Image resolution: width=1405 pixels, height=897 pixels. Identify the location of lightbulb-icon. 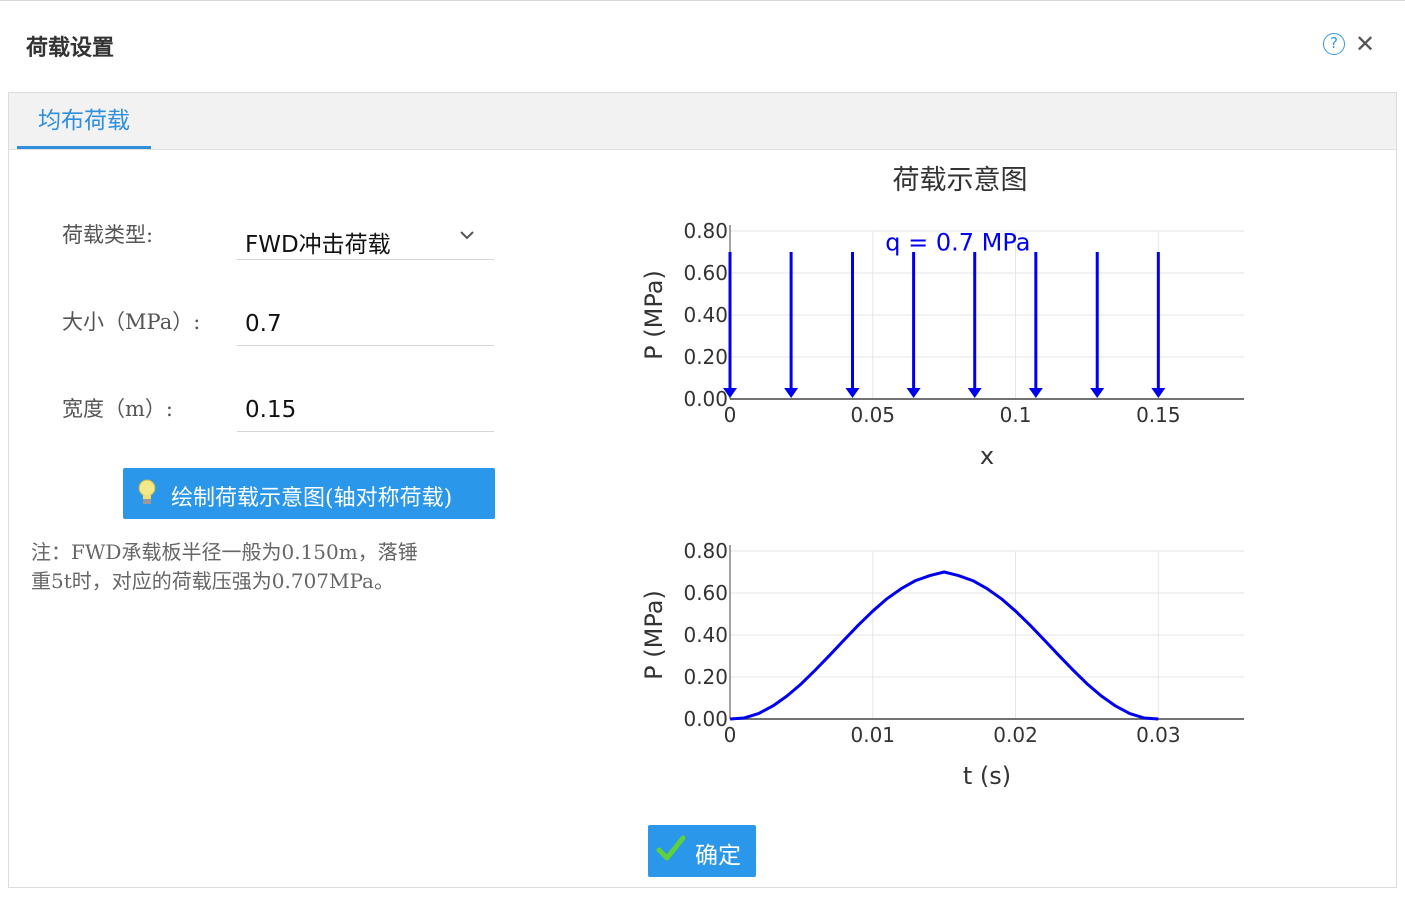
(147, 491).